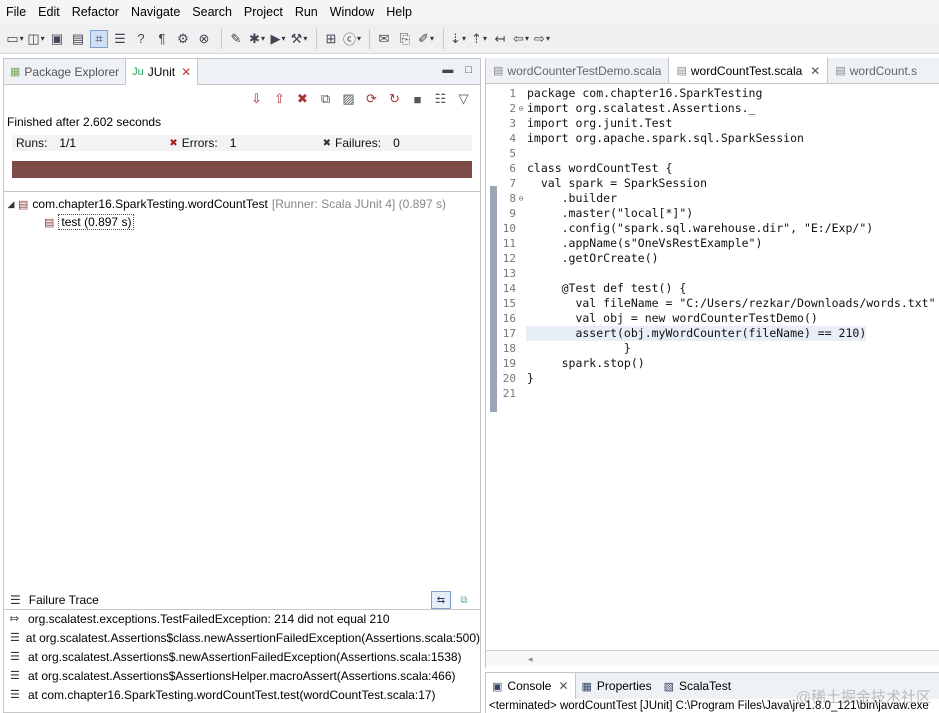  I want to click on save-icon: ▣, so click(57, 39).